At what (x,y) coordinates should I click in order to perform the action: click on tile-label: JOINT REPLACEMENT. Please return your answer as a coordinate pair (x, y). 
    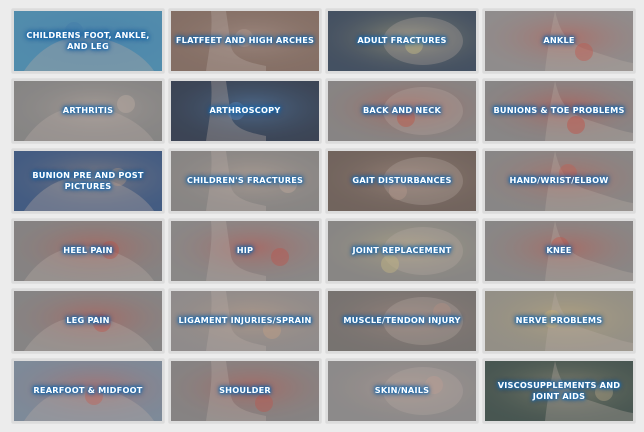
    Looking at the image, I should click on (402, 250).